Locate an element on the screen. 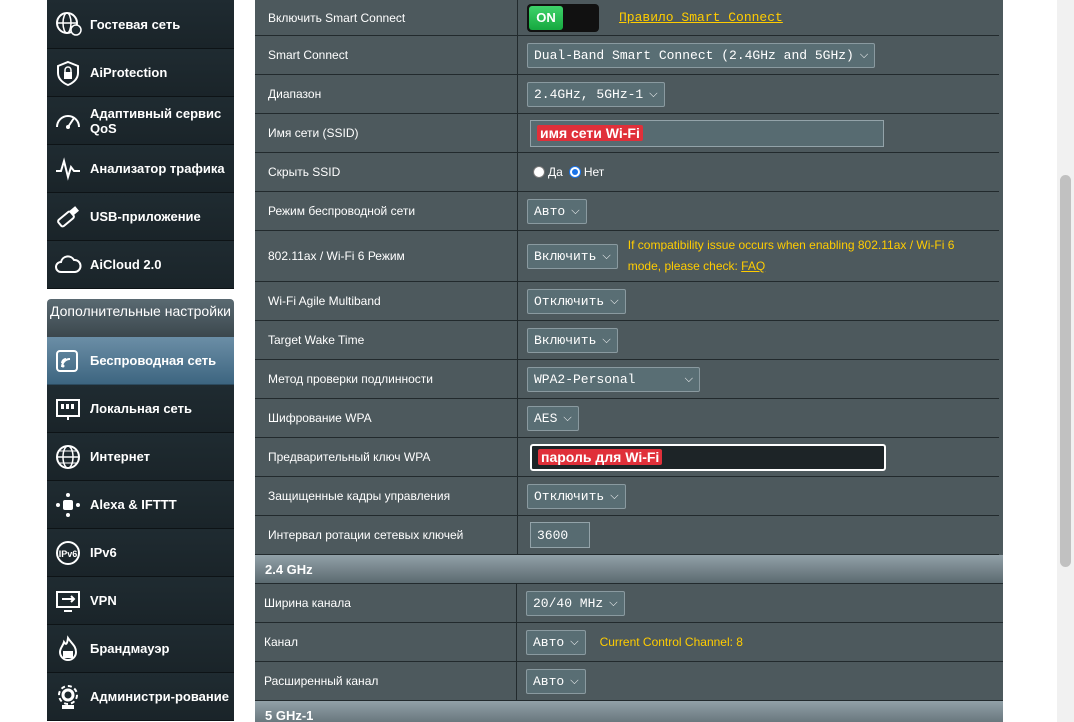  advanced-settings-header: Дополнительные настройки is located at coordinates (140, 318).